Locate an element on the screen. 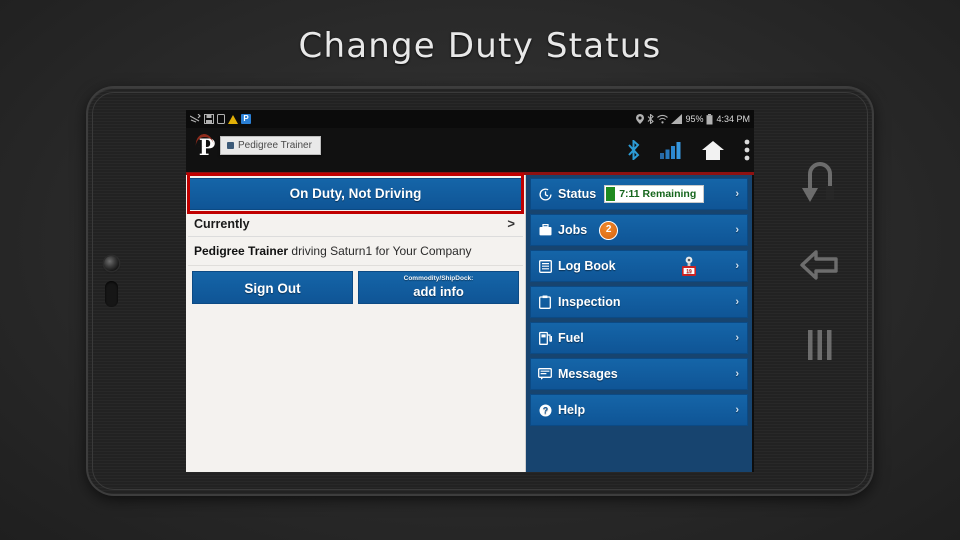 This screenshot has width=960, height=540. duty-status-button: On Duty, Not Driving is located at coordinates (355, 194).